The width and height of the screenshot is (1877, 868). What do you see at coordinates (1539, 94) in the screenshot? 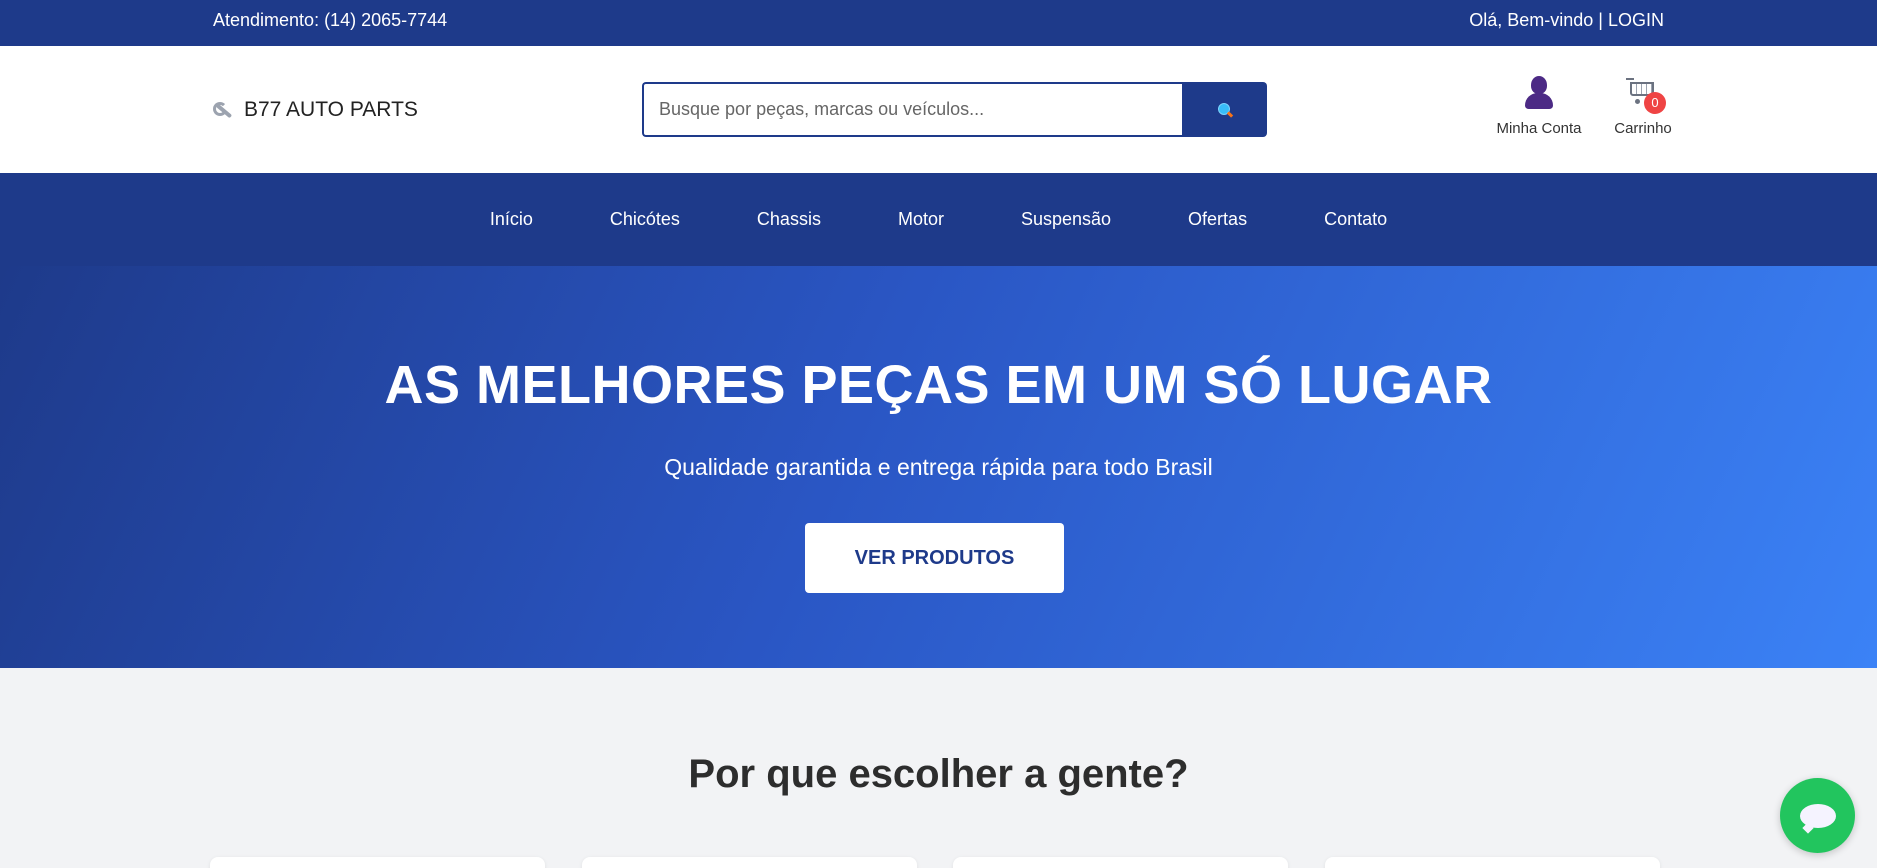
I see `user-icon` at bounding box center [1539, 94].